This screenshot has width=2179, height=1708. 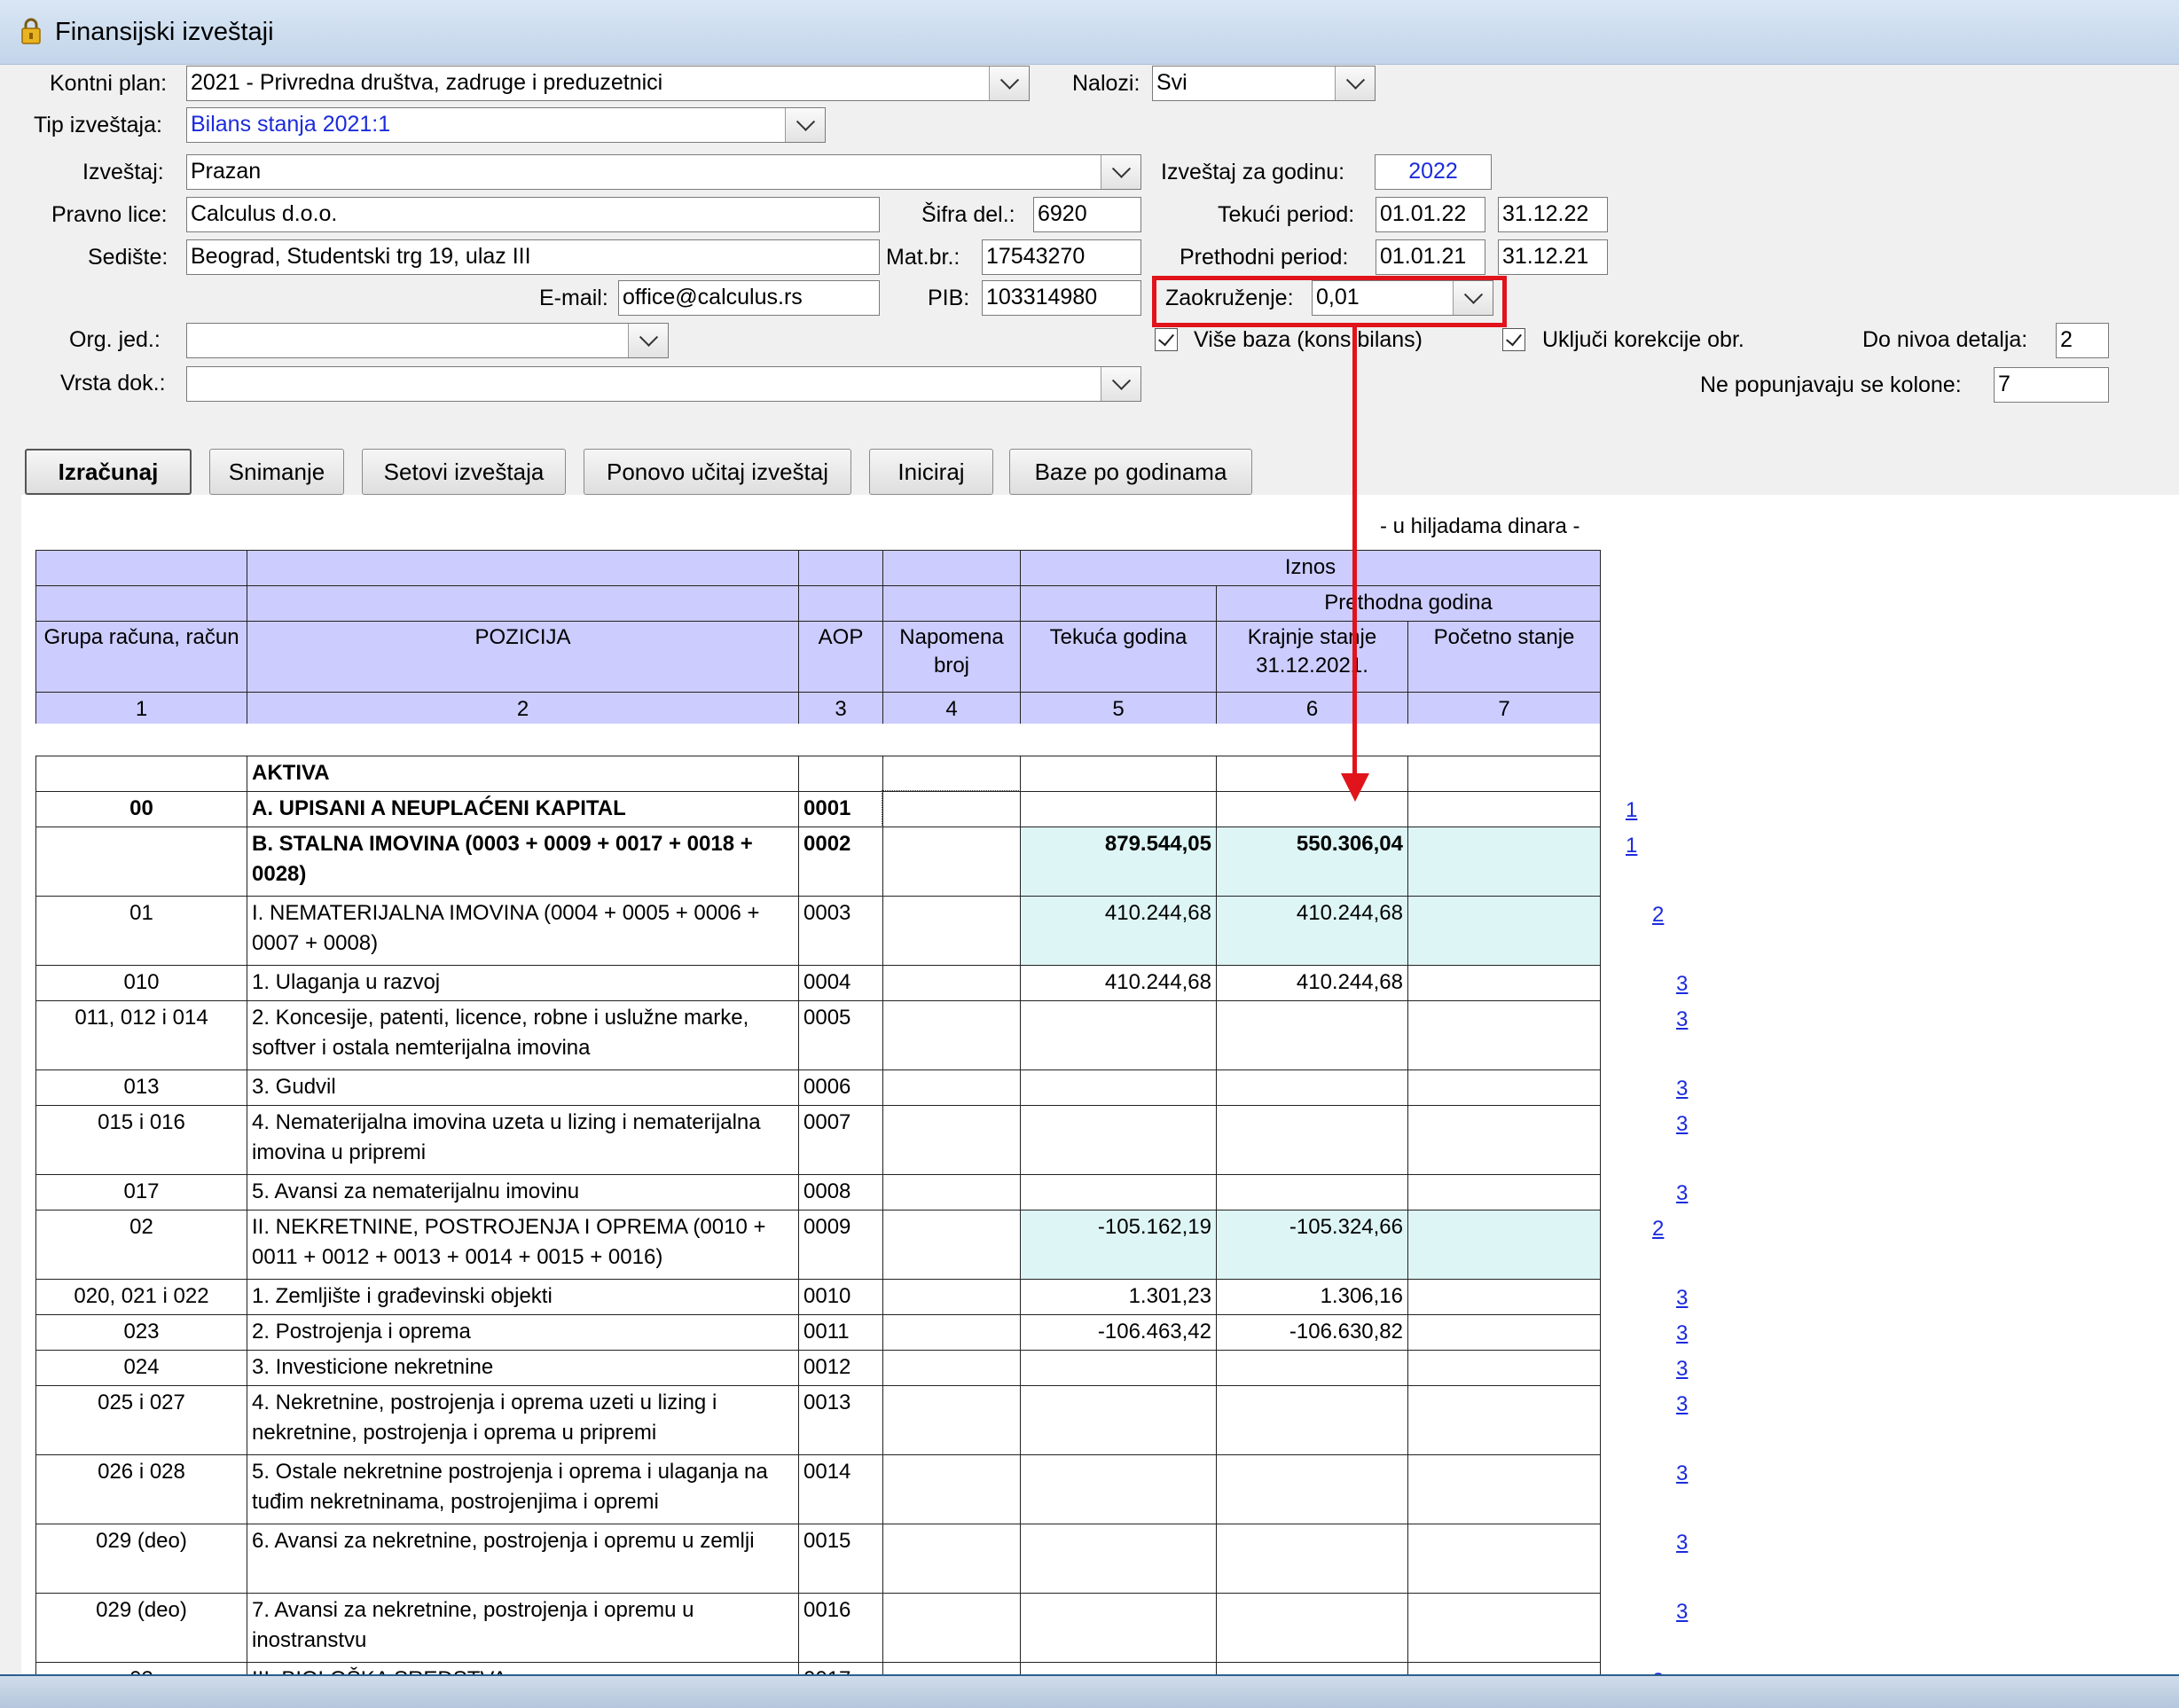 What do you see at coordinates (522, 1367) in the screenshot?
I see `row-pozicija: 3. Investicione nekretnine` at bounding box center [522, 1367].